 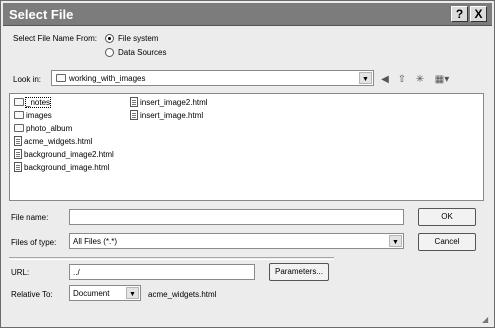 I want to click on list-item: _notes, so click(x=33, y=102).